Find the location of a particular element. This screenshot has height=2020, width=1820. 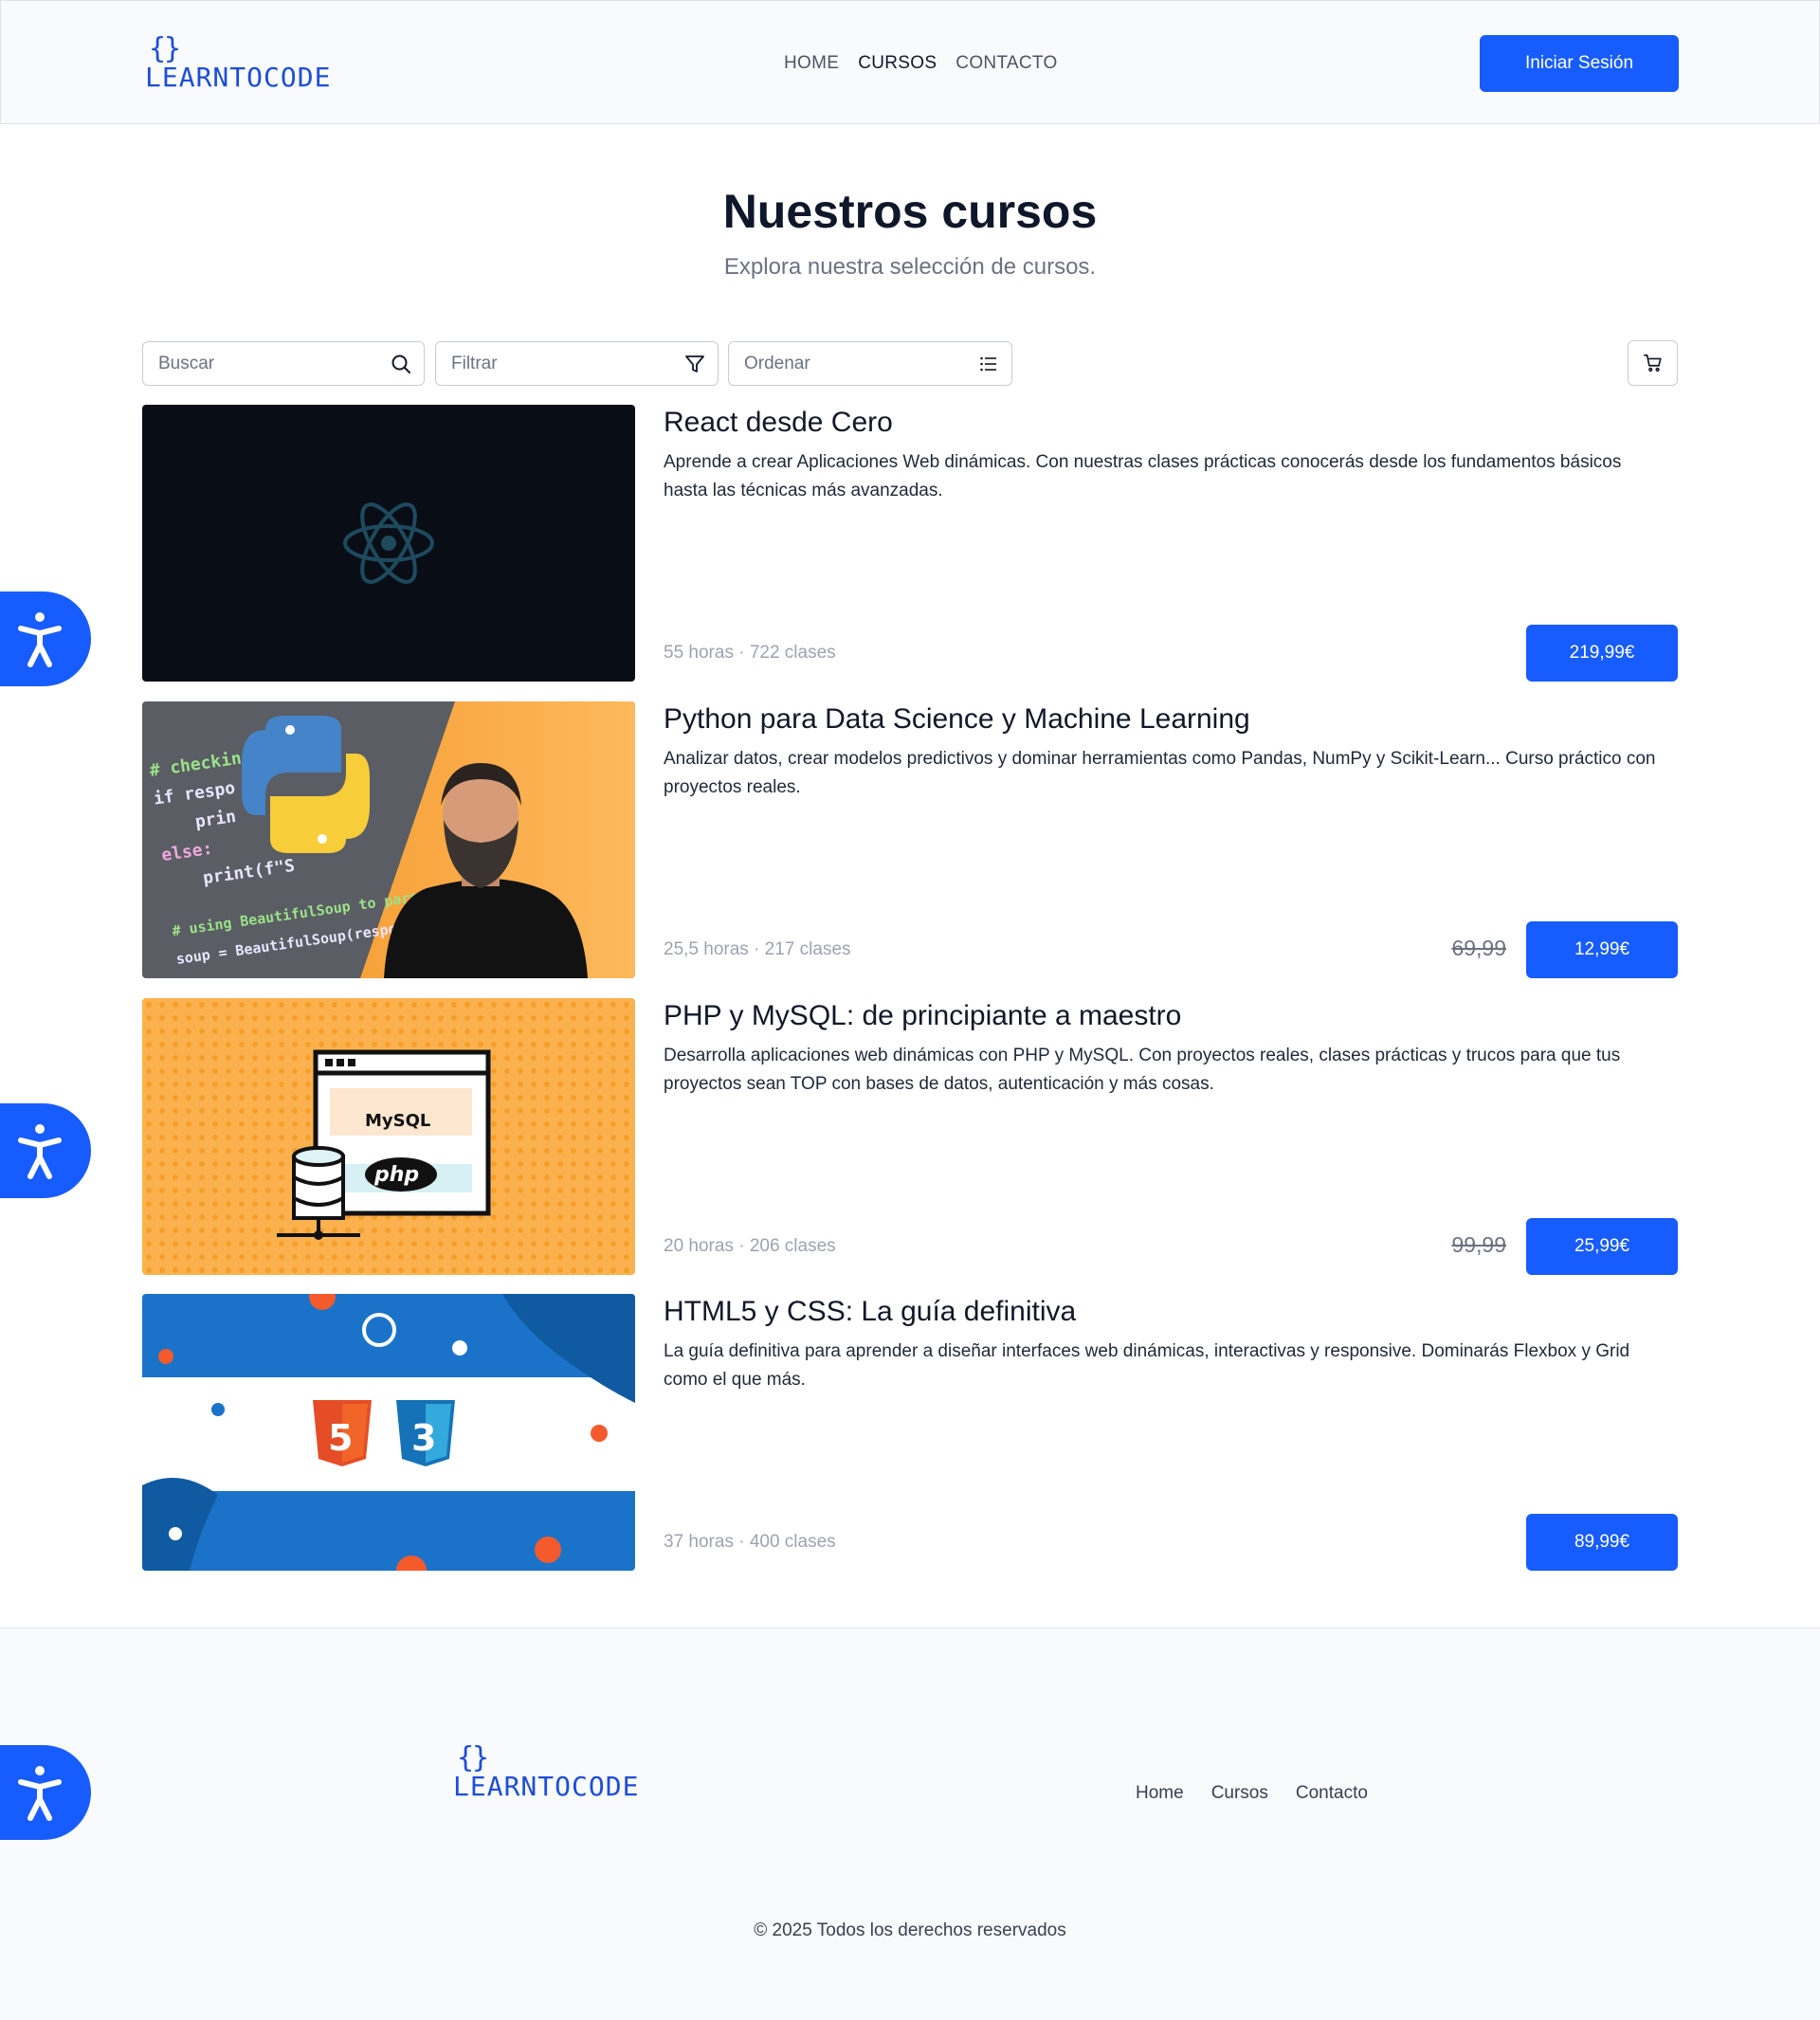

php-mysql-thumbnail: MySQL php is located at coordinates (388, 1136).